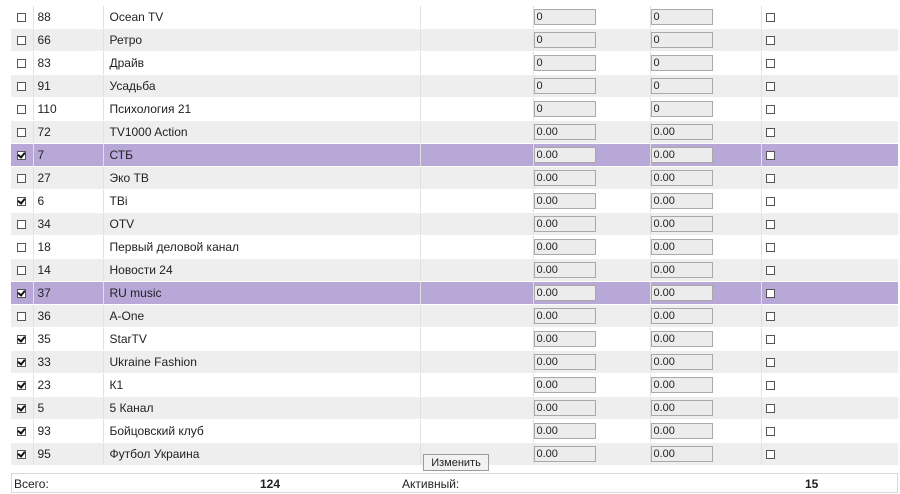 This screenshot has width=900, height=494. I want to click on table-row: 18 Первый деловой канал, so click(454, 247).